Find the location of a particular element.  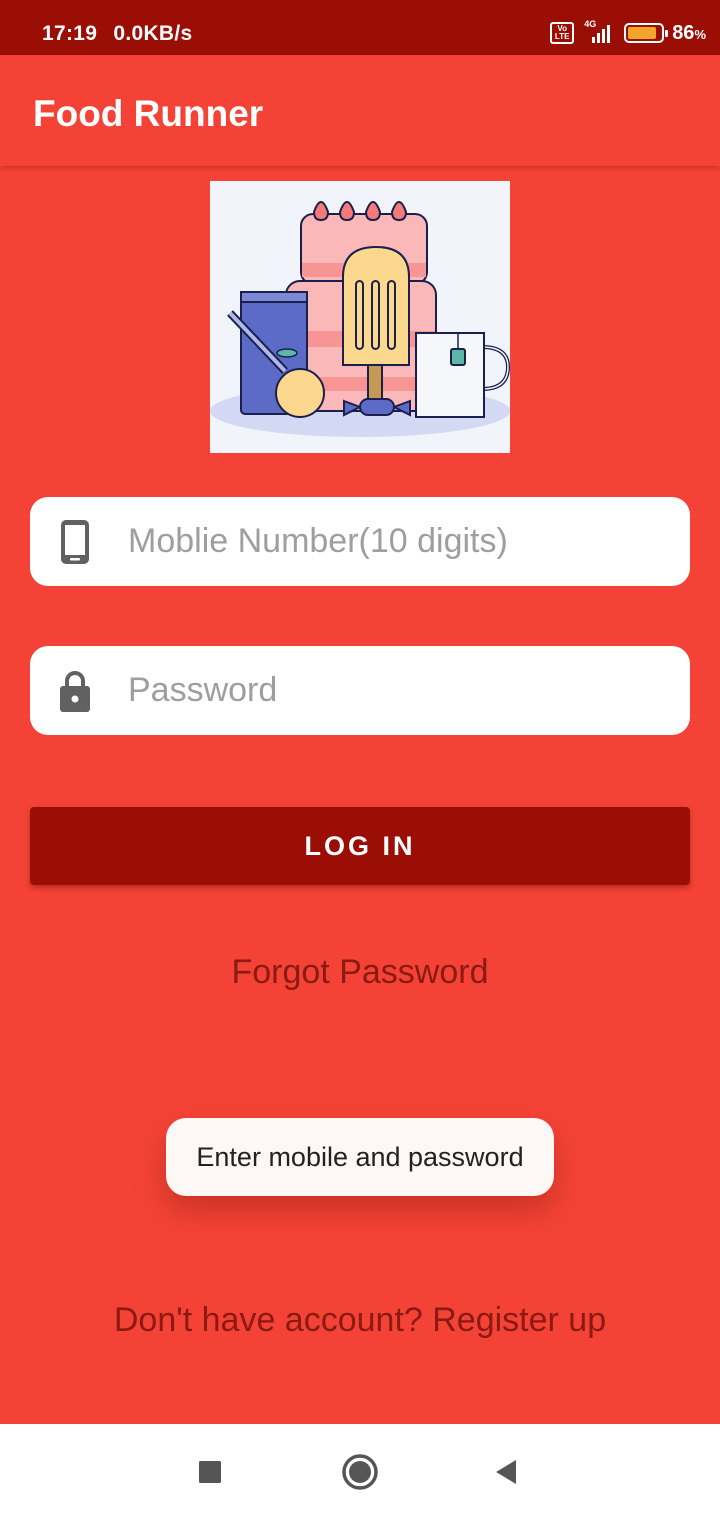

status-bar: 17:19 0.0KB/s Vo LTE 4G 86% is located at coordinates (360, 27).